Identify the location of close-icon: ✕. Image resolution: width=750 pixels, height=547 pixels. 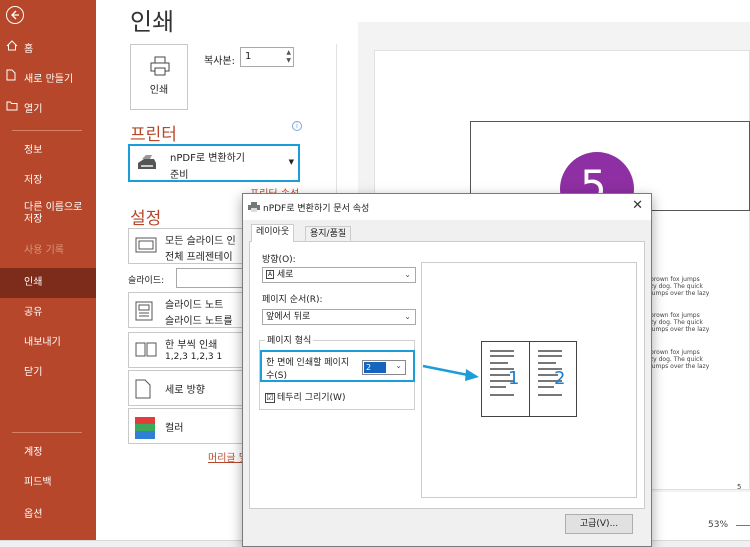
(637, 205).